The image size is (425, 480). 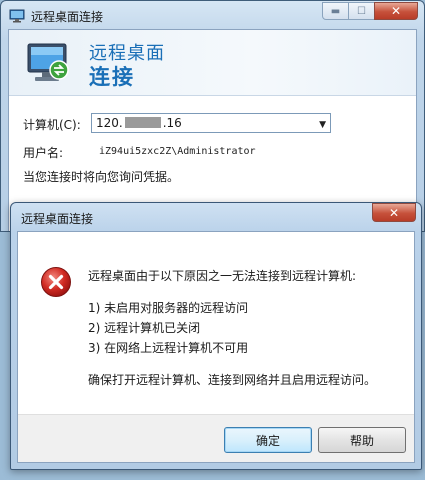 What do you see at coordinates (232, 380) in the screenshot?
I see `error-advice: 确保打开远程计算机、连接到网络并且启用远程访问。` at bounding box center [232, 380].